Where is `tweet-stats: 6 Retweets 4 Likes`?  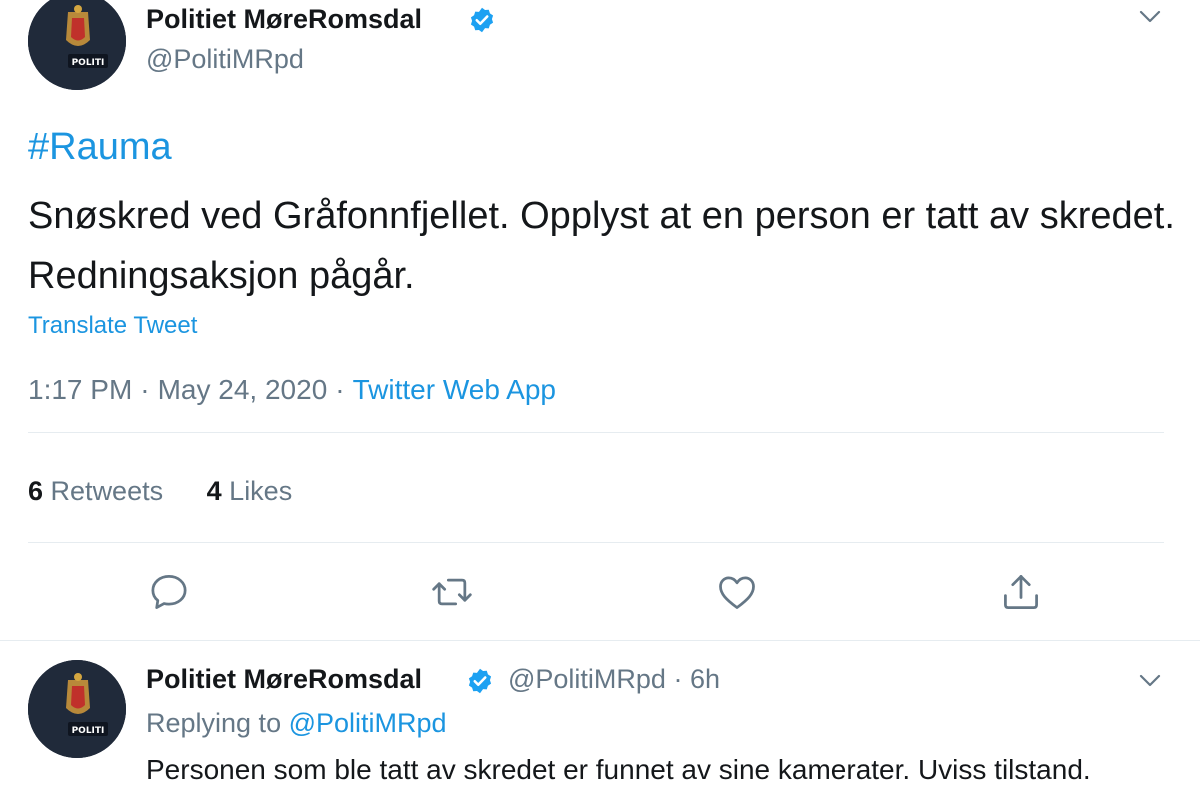
tweet-stats: 6 Retweets 4 Likes is located at coordinates (160, 491).